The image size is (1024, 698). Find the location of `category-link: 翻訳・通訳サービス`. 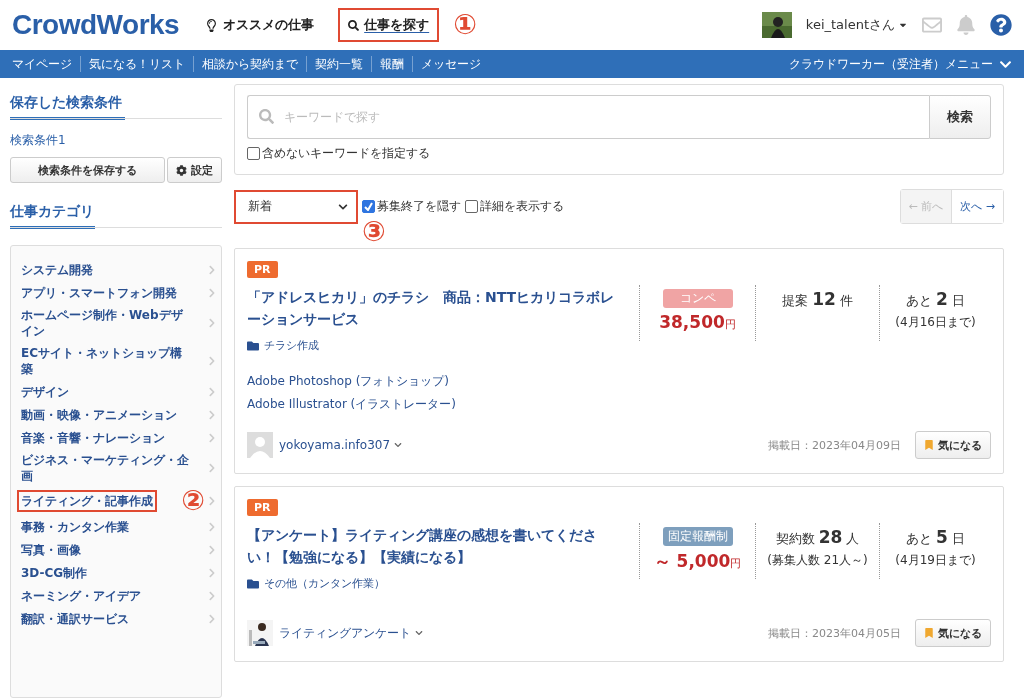

category-link: 翻訳・通訳サービス is located at coordinates (75, 618).